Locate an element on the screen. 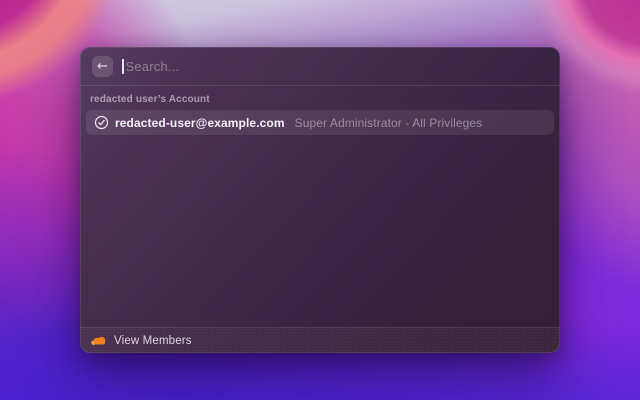 The height and width of the screenshot is (400, 640). account-email: redacted-user@example.com is located at coordinates (200, 122).